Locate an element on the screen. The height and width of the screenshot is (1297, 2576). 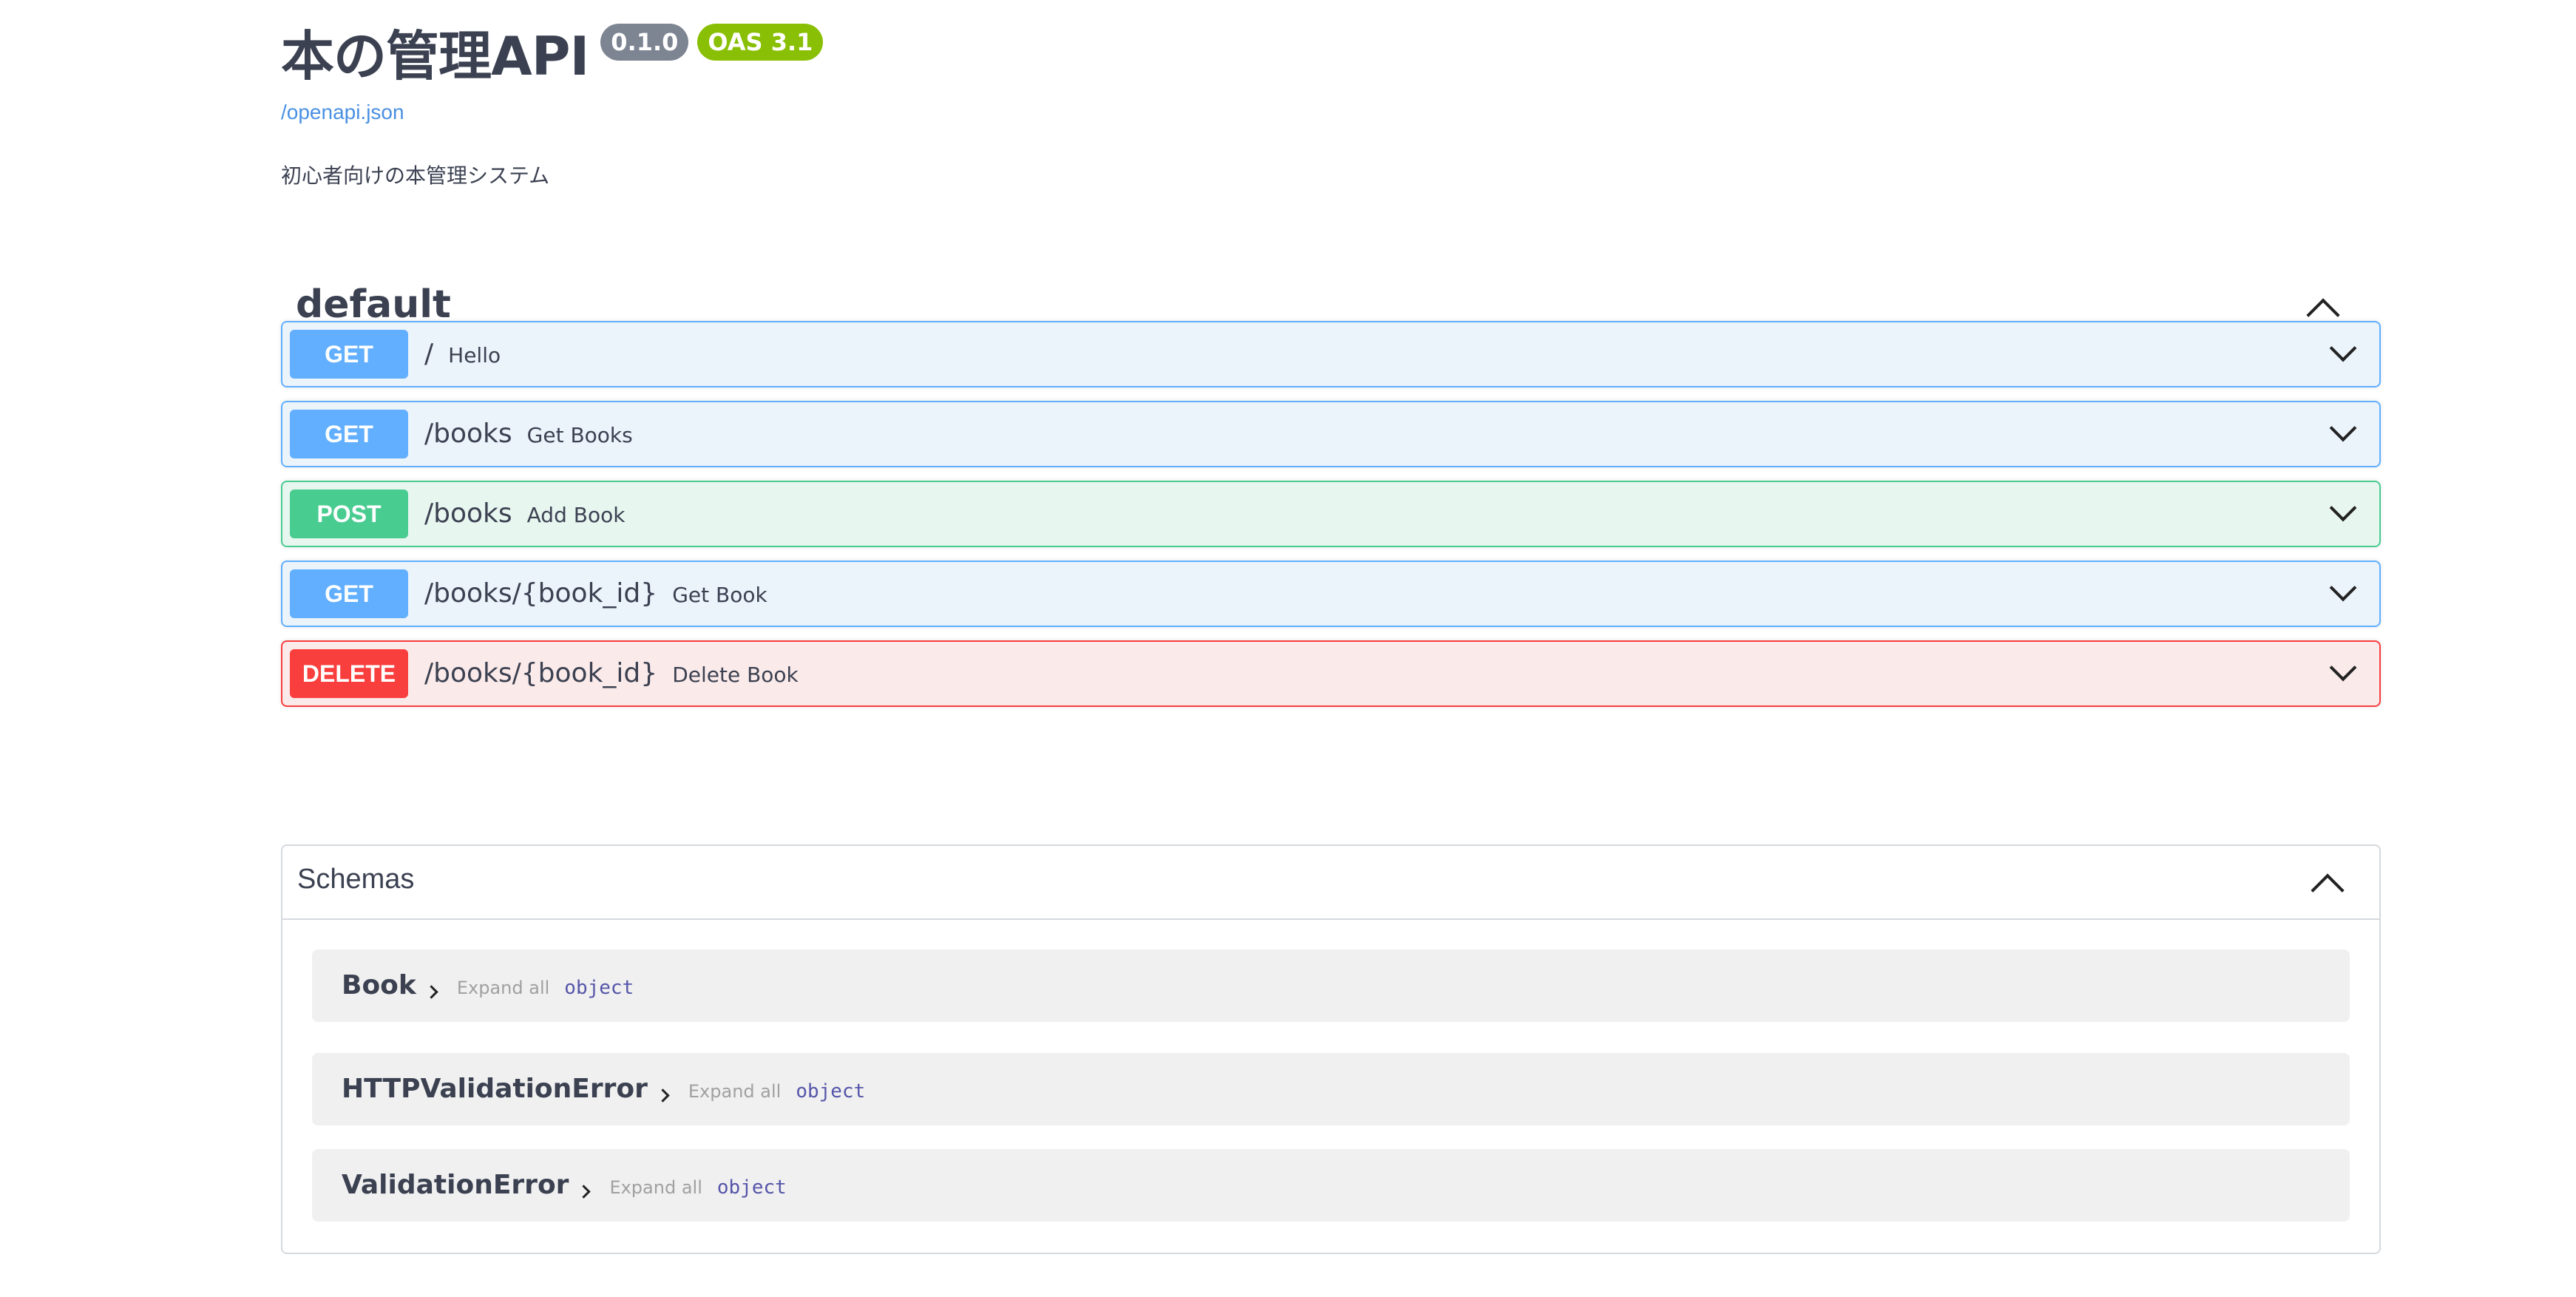
api-title: 本の管理API is located at coordinates (435, 56).